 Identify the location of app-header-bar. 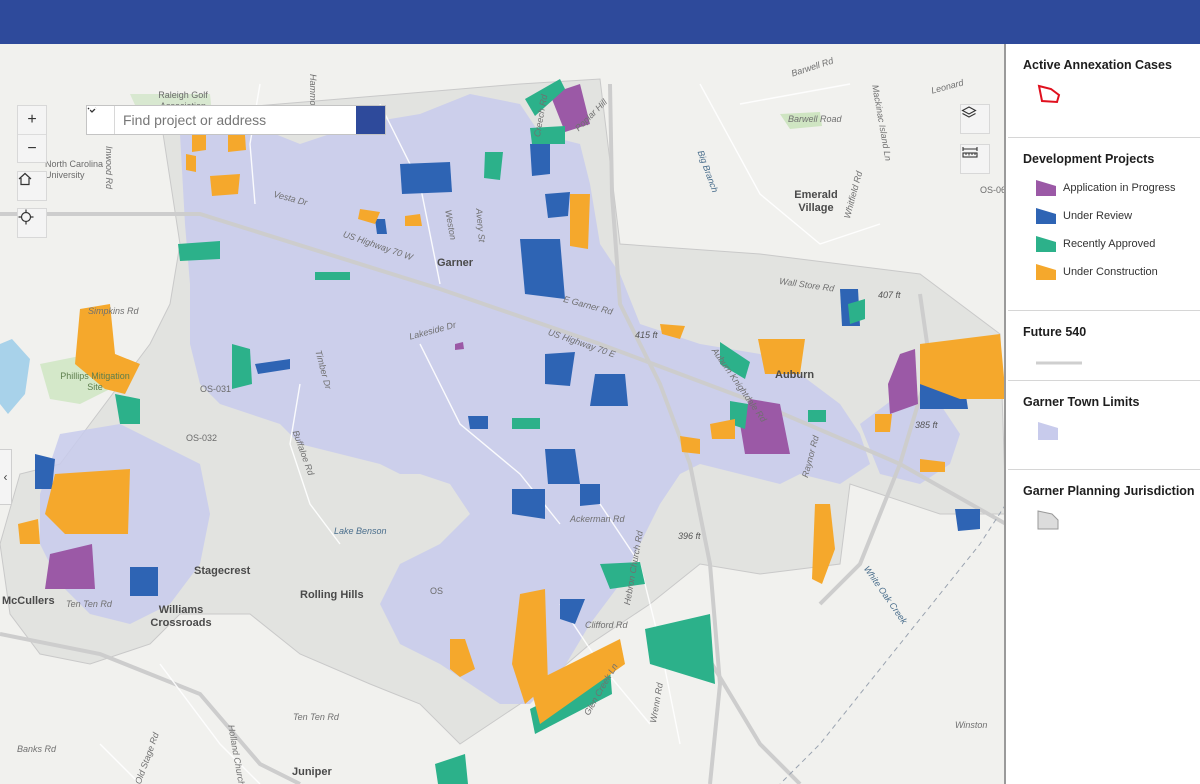
(600, 22).